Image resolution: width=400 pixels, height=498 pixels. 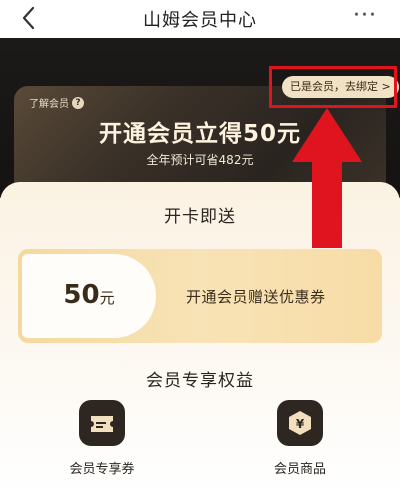 I want to click on coupon-amount-value: 50, so click(x=81, y=295).